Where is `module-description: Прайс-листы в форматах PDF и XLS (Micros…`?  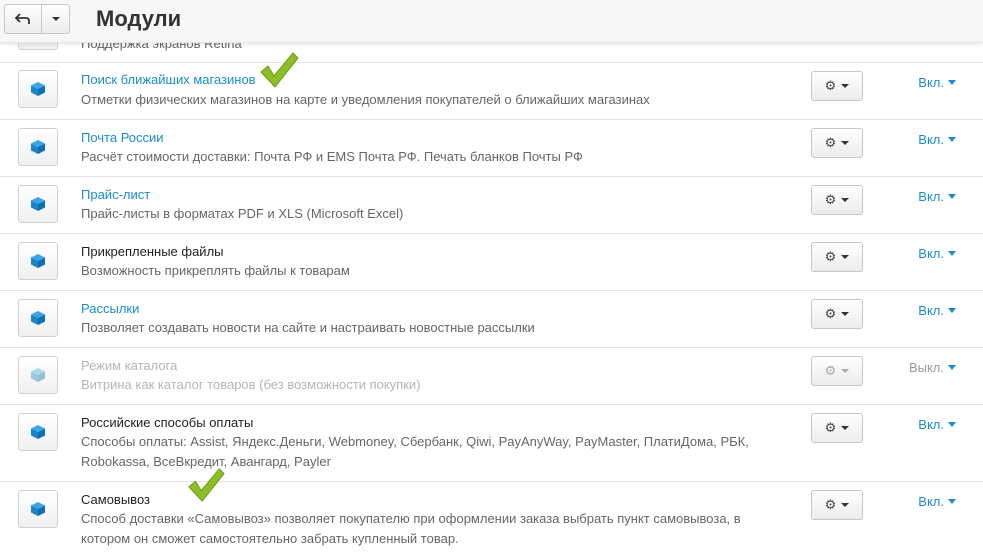
module-description: Прайс-листы в форматах PDF и XLS (Micros… is located at coordinates (242, 213).